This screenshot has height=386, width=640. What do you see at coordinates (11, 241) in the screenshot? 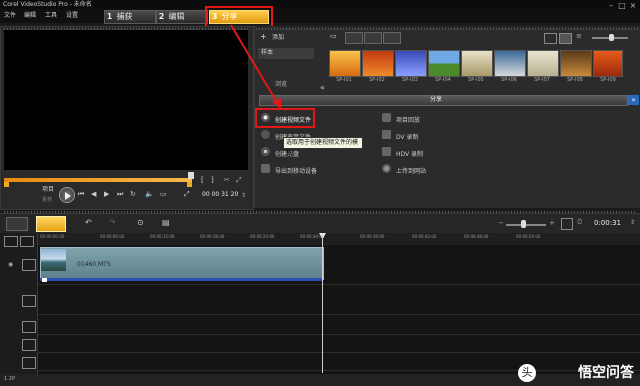
I see `track-manager-icon` at bounding box center [11, 241].